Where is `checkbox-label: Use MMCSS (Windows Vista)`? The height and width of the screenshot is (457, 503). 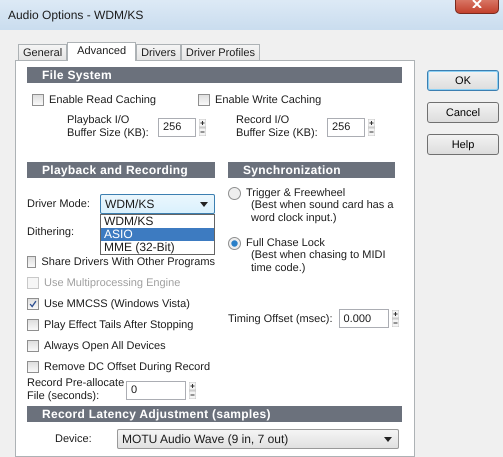 checkbox-label: Use MMCSS (Windows Vista) is located at coordinates (117, 304).